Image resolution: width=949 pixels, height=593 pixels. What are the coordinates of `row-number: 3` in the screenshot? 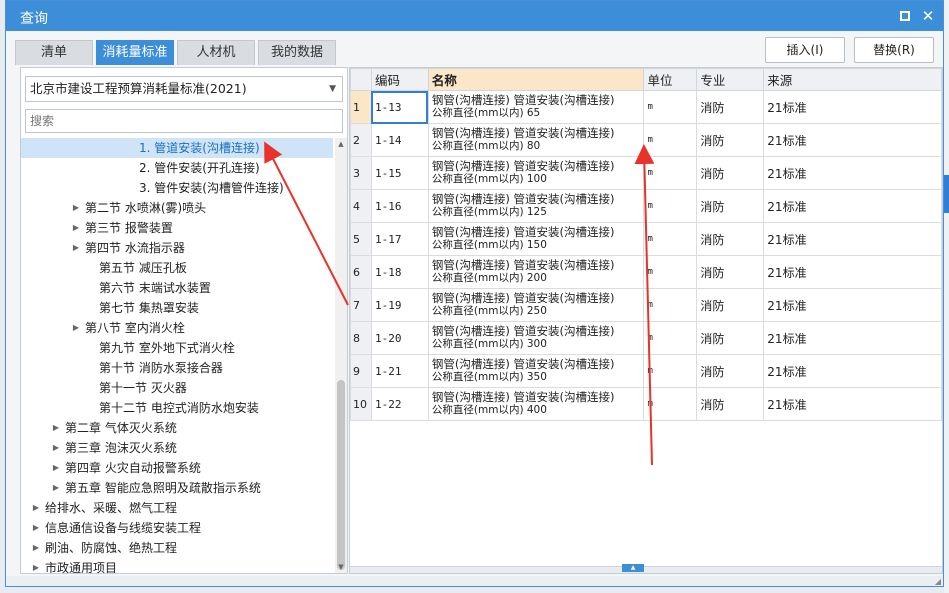 It's located at (361, 173).